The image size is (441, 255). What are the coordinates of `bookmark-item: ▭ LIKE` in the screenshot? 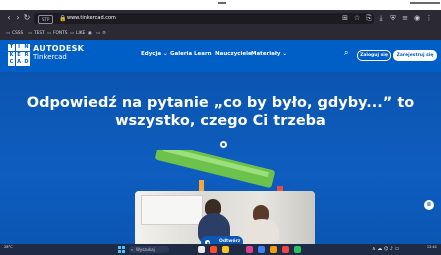 It's located at (77, 33).